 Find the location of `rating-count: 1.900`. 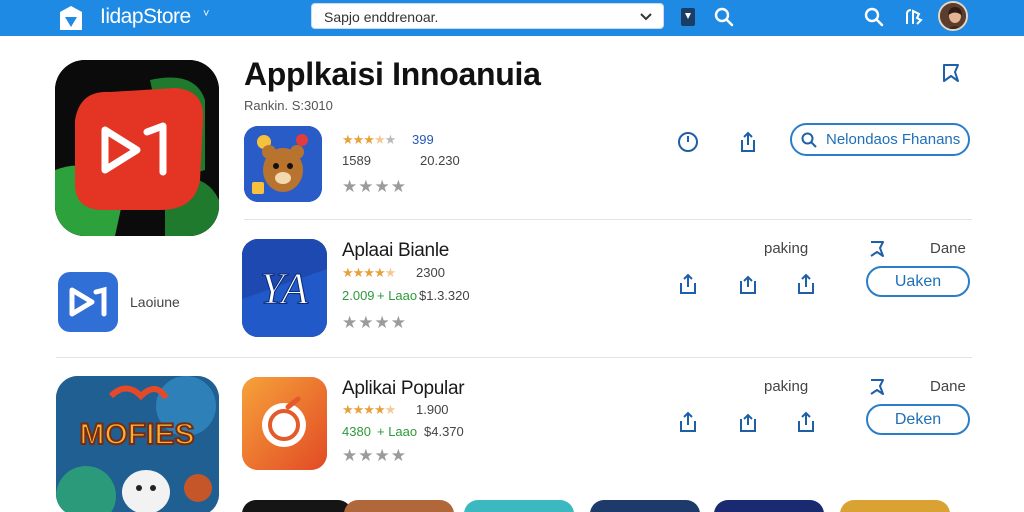

rating-count: 1.900 is located at coordinates (432, 409).